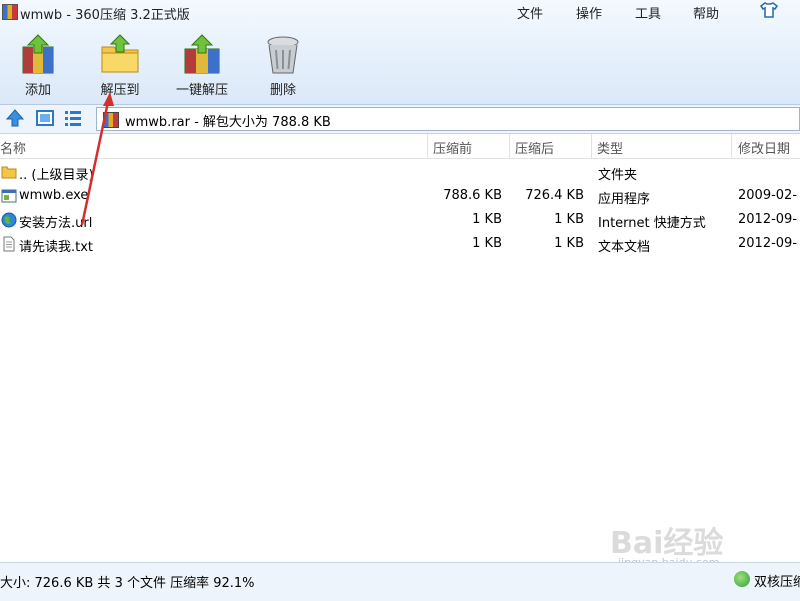 This screenshot has width=800, height=601. I want to click on status-text: 大小: 726.6 KB 共 3 个文件 压缩率 92.1%, so click(127, 583).